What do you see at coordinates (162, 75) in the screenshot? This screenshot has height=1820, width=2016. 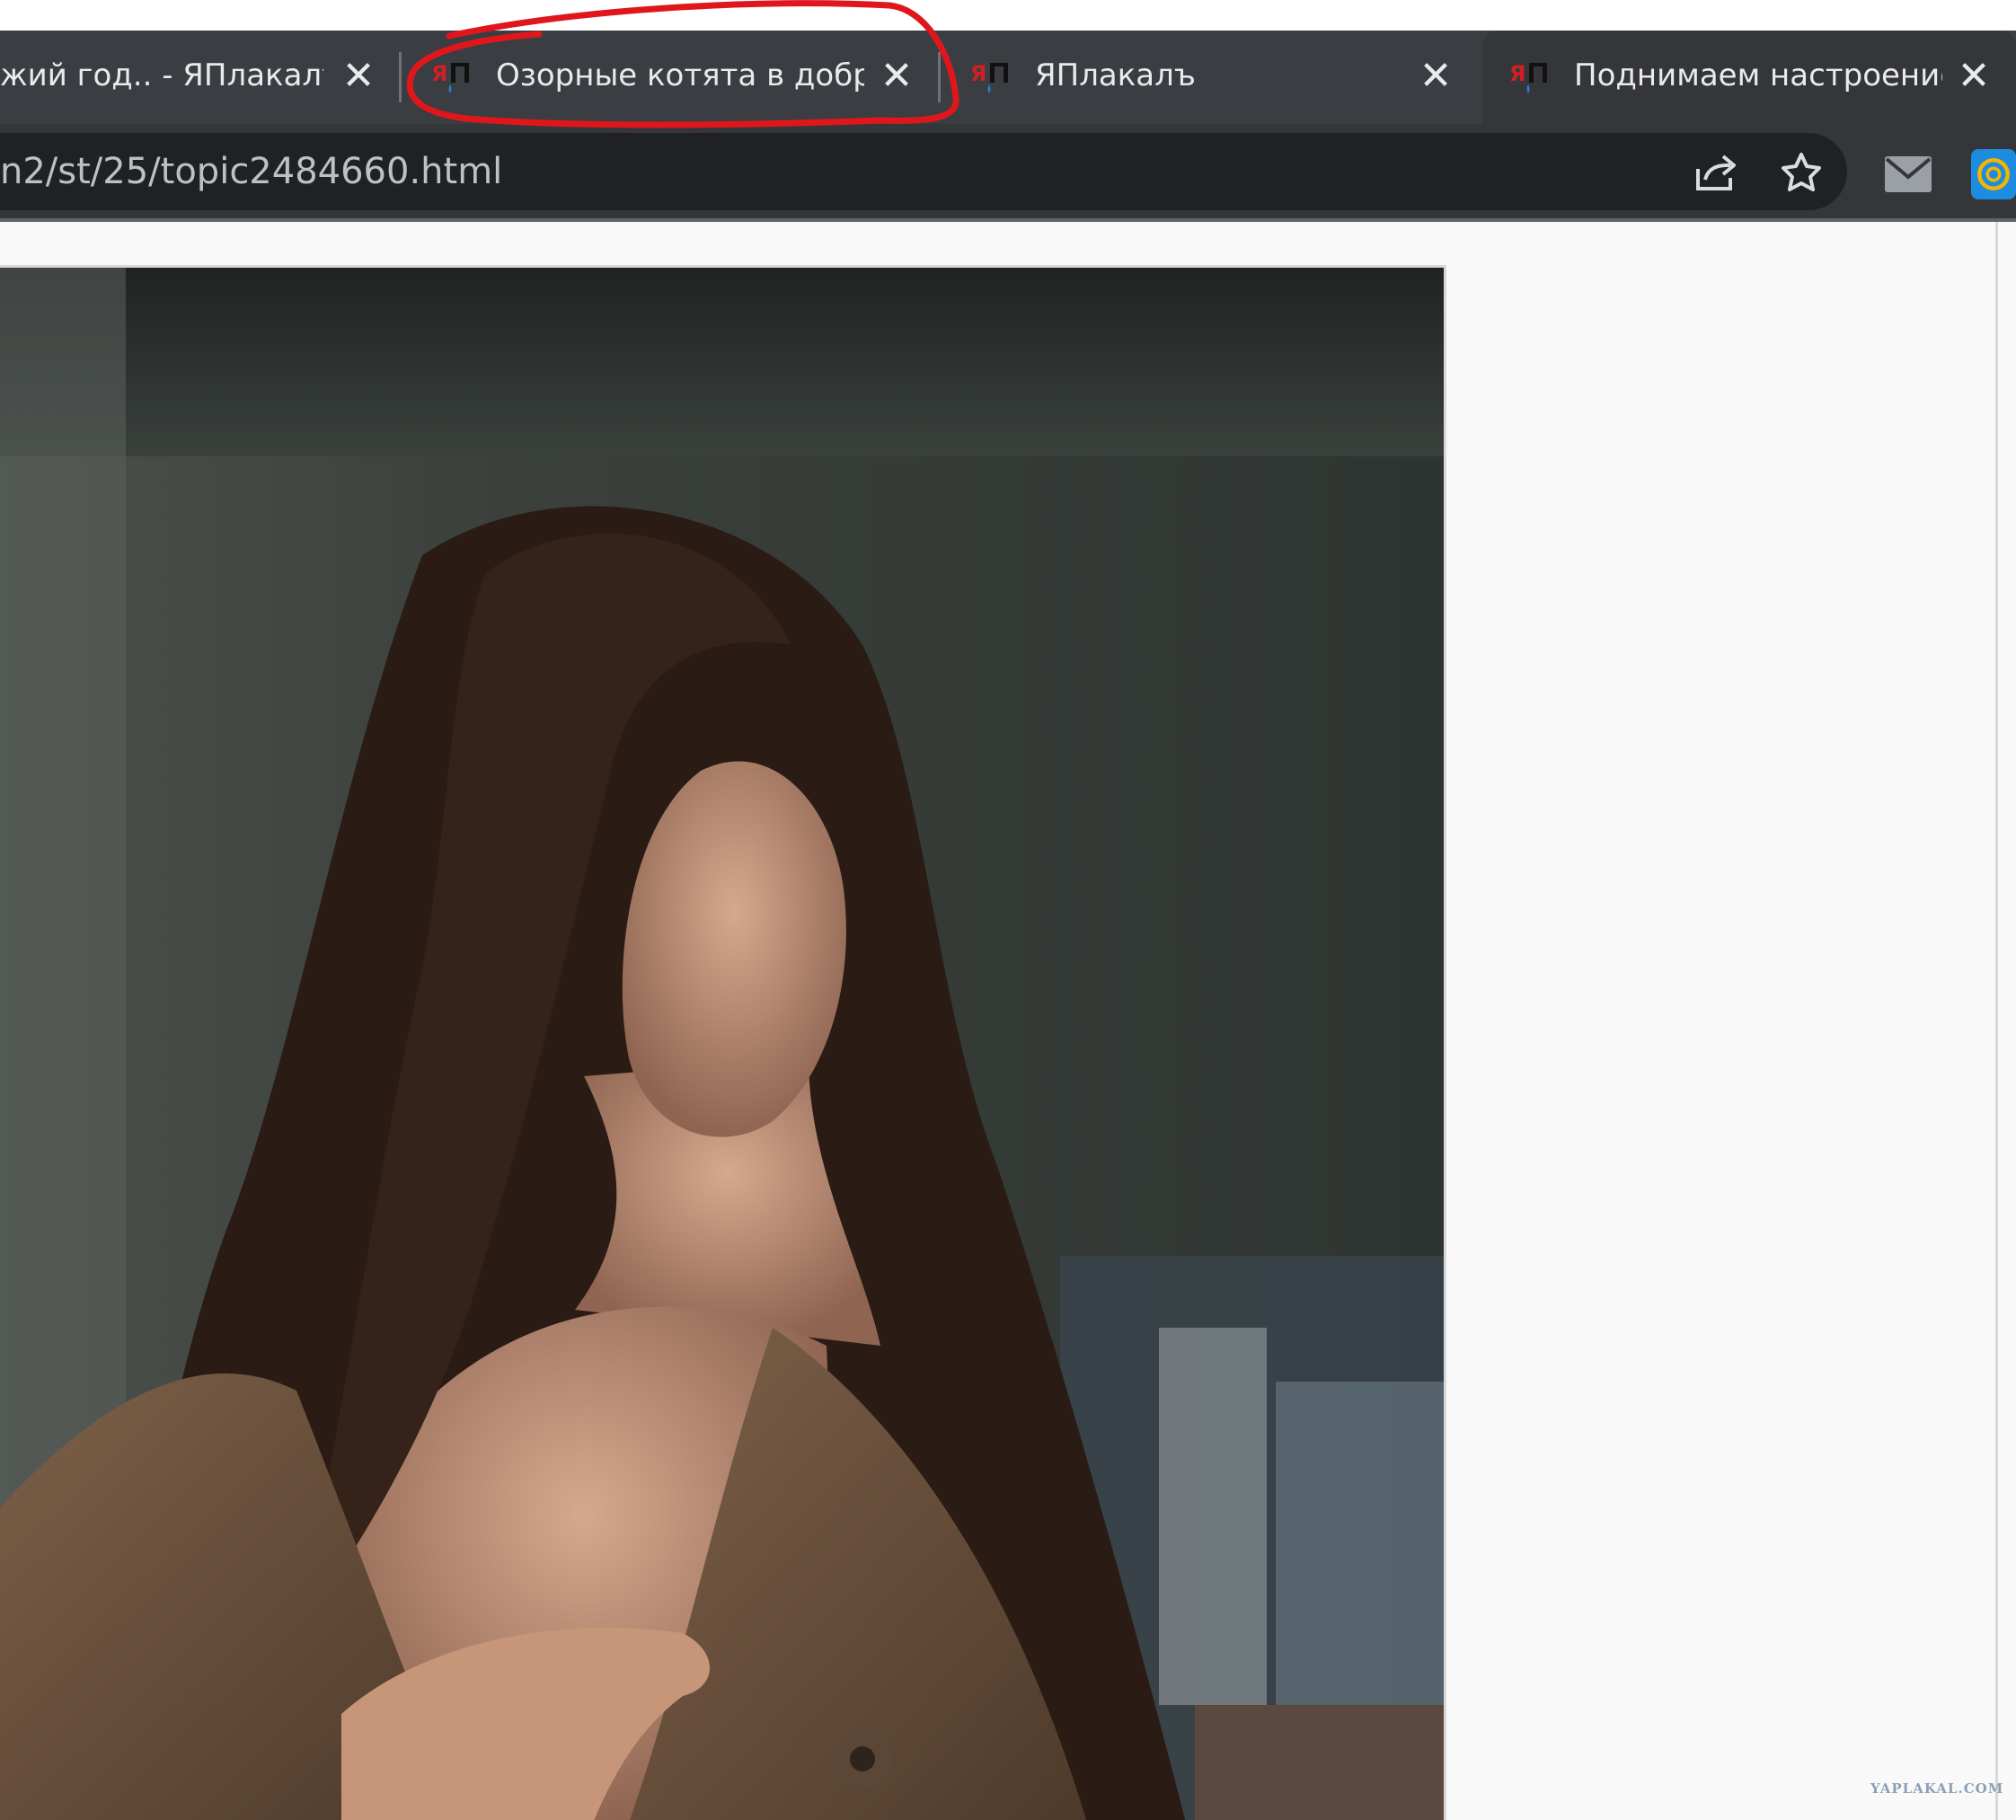 I see `tab-title: жий год.. - ЯПлакалъ` at bounding box center [162, 75].